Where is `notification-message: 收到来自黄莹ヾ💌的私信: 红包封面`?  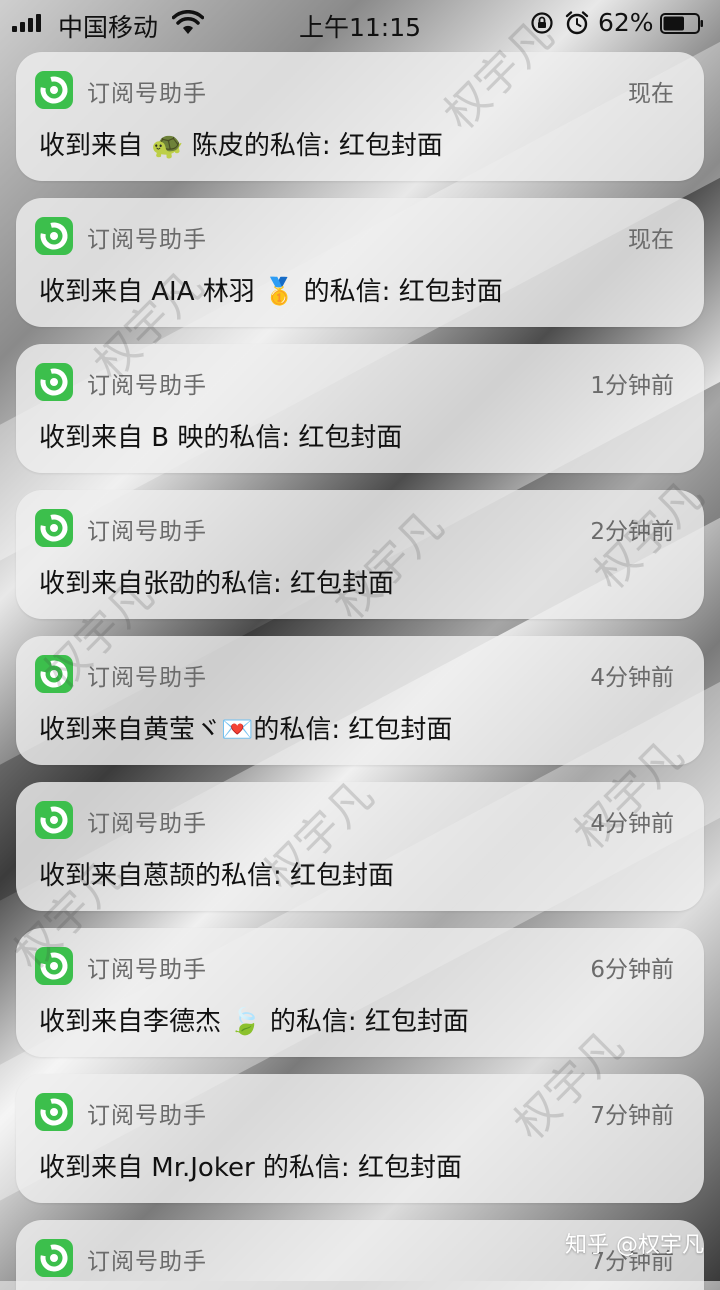
notification-message: 收到来自黄莹ヾ💌的私信: 红包封面 is located at coordinates (246, 730).